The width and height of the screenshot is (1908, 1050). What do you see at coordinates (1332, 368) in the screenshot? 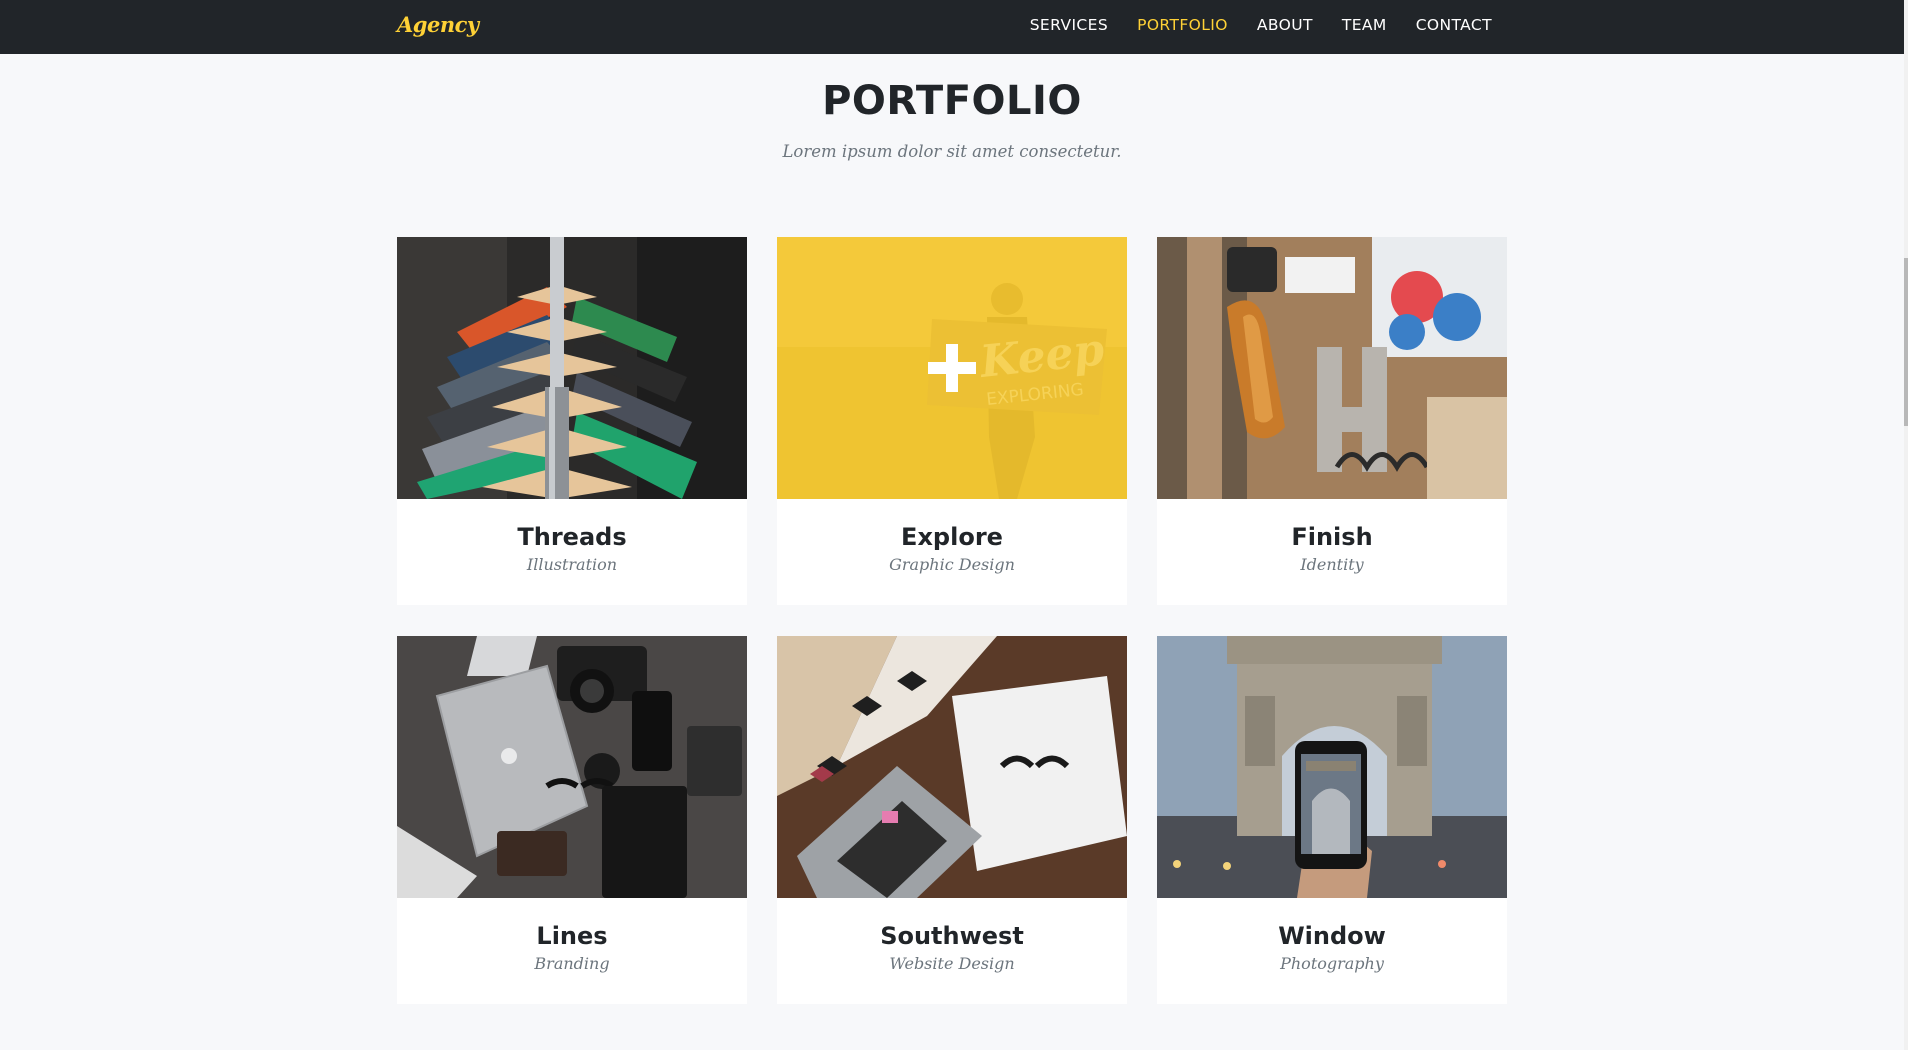
I see `portfolio-image-finish` at bounding box center [1332, 368].